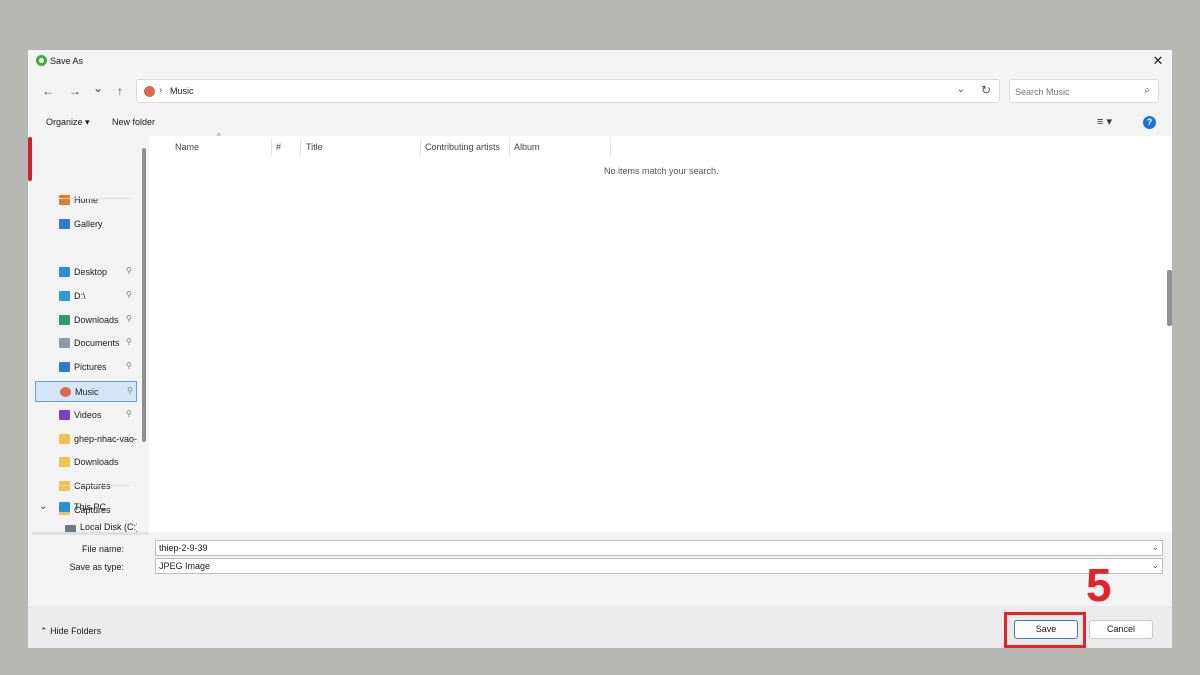 The image size is (1200, 675). I want to click on cancel-button: Cancel, so click(1121, 629).